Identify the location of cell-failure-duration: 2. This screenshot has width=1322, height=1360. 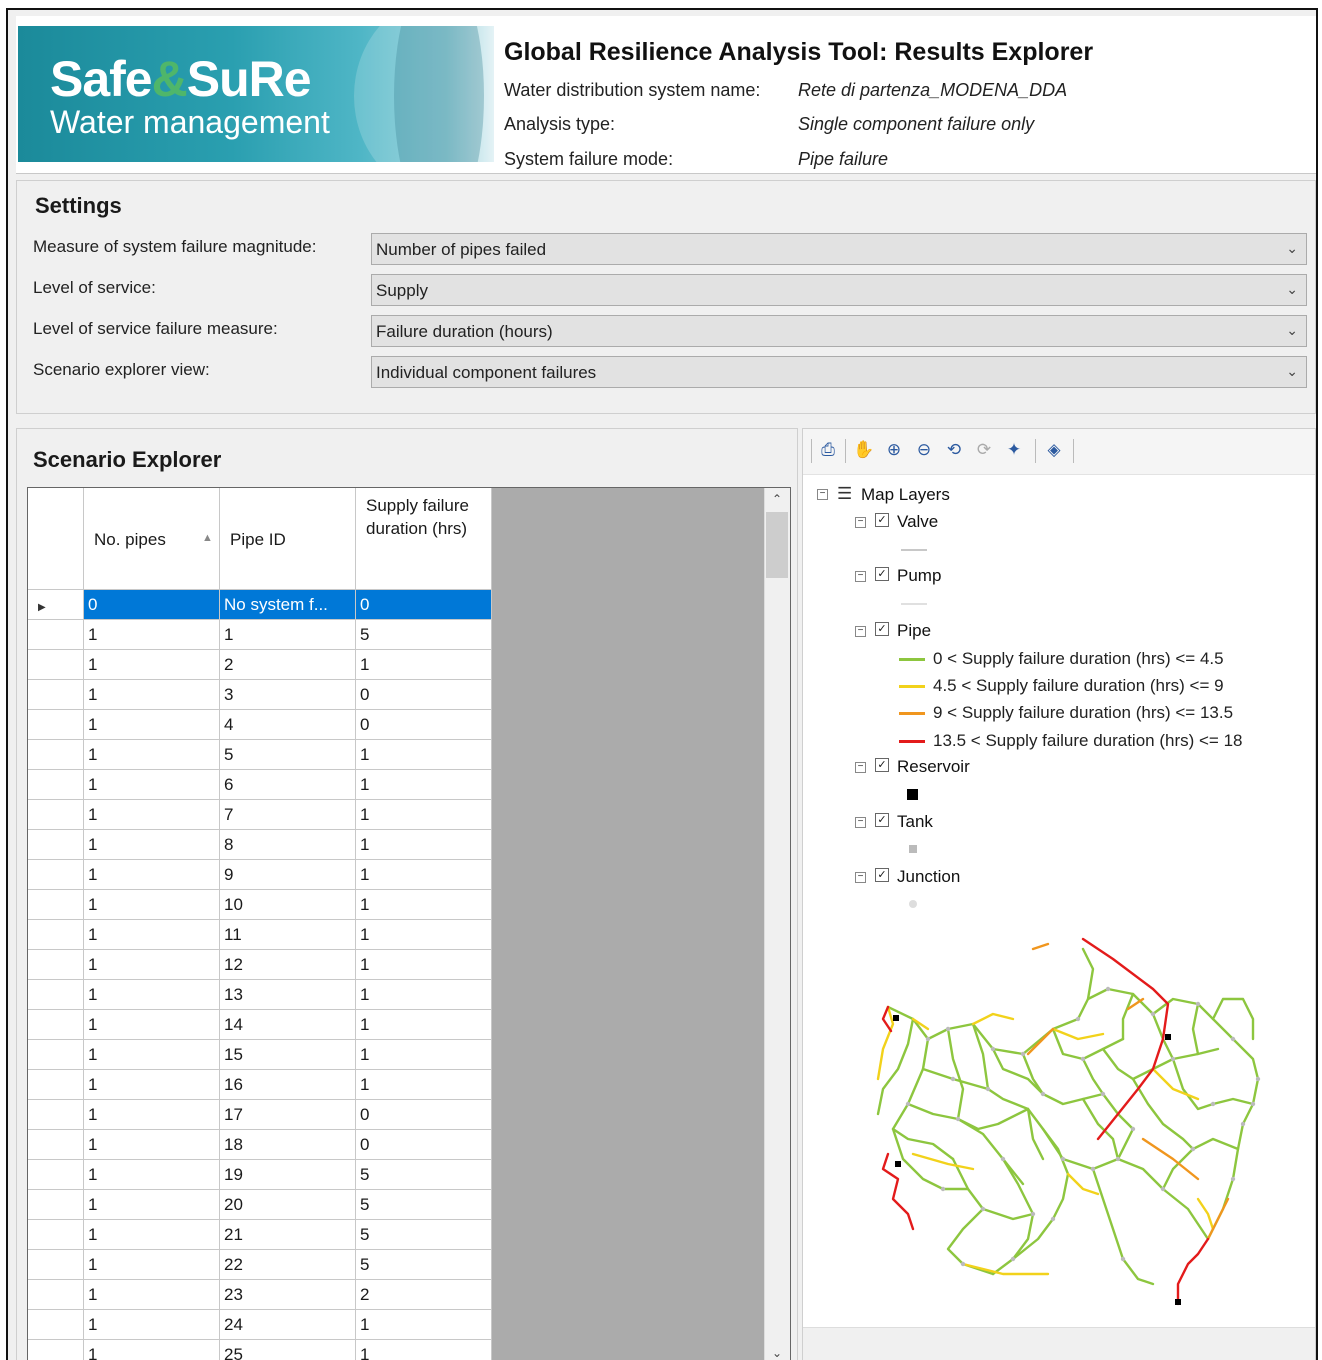
(424, 1295).